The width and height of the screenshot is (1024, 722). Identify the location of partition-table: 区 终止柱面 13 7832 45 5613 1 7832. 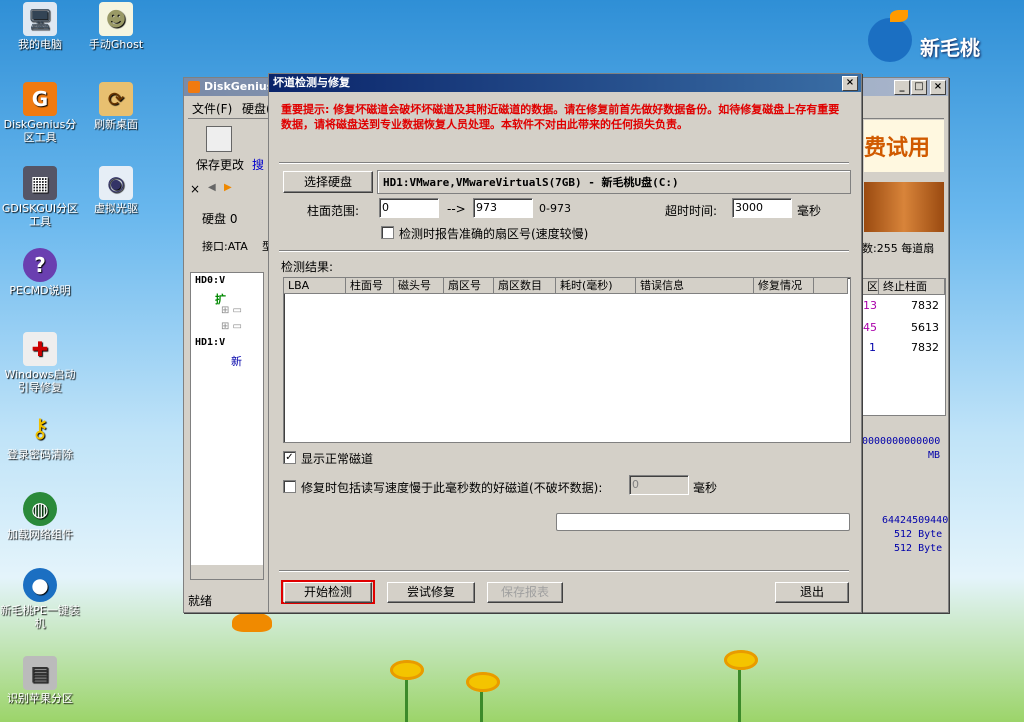
(904, 347).